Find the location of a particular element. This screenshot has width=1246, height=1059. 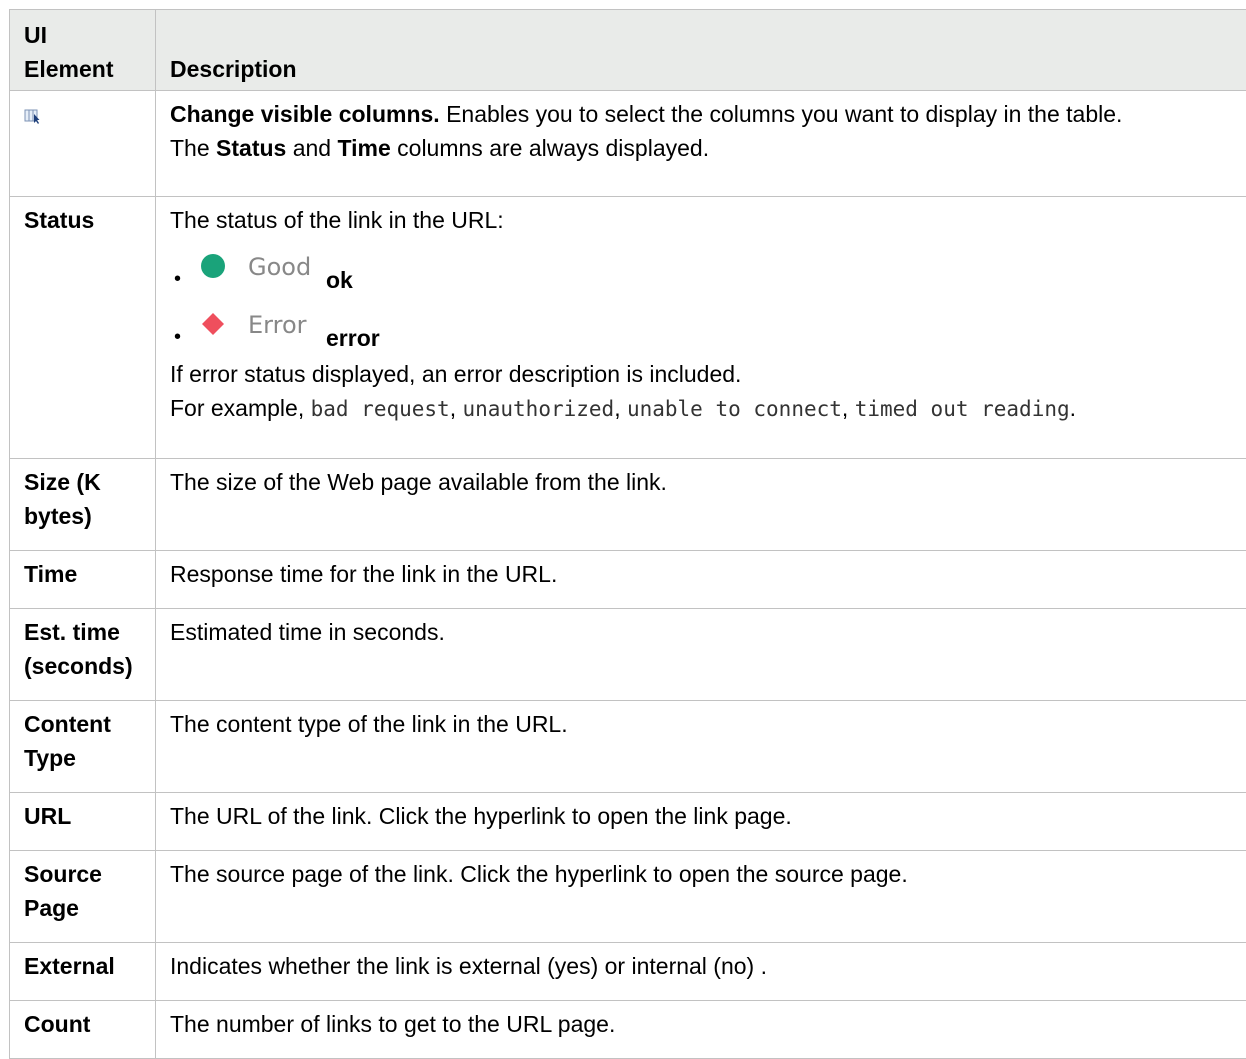

est-time-description: Estimated time in seconds. is located at coordinates (701, 655).